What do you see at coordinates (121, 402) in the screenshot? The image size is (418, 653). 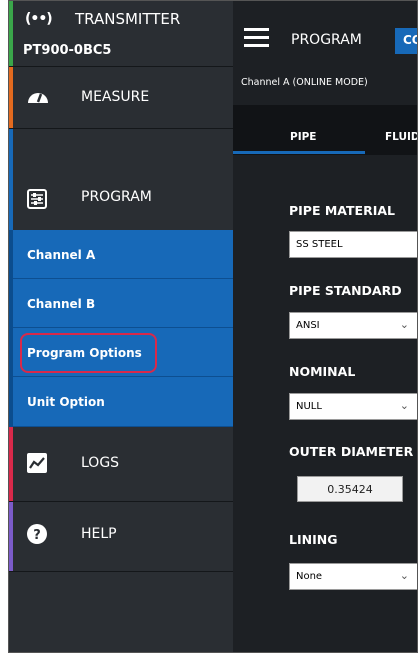 I see `sidebar-subitem-unit-option: Unit Option` at bounding box center [121, 402].